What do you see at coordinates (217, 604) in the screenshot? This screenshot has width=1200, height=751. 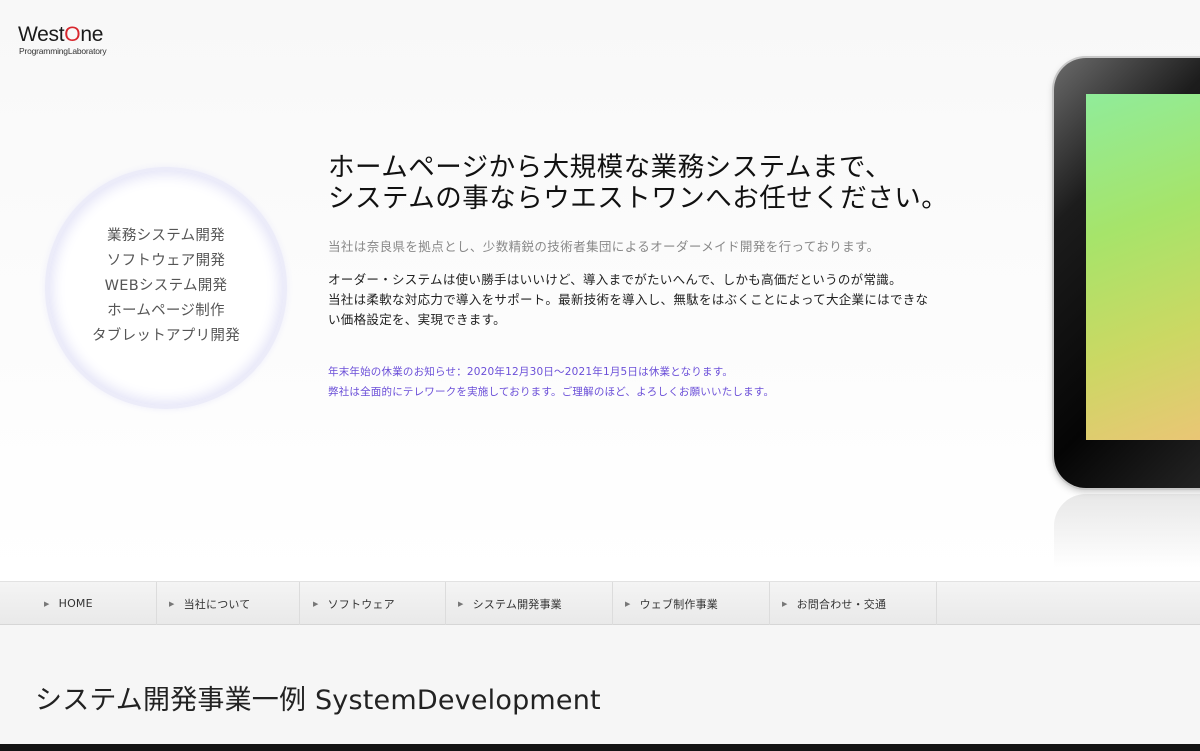 I see `nav-label: 当社について` at bounding box center [217, 604].